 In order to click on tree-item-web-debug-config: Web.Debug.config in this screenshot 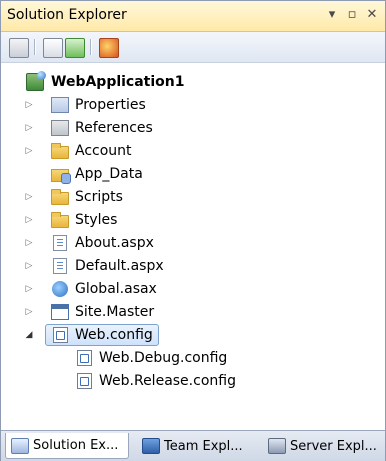, I will do `click(193, 358)`.